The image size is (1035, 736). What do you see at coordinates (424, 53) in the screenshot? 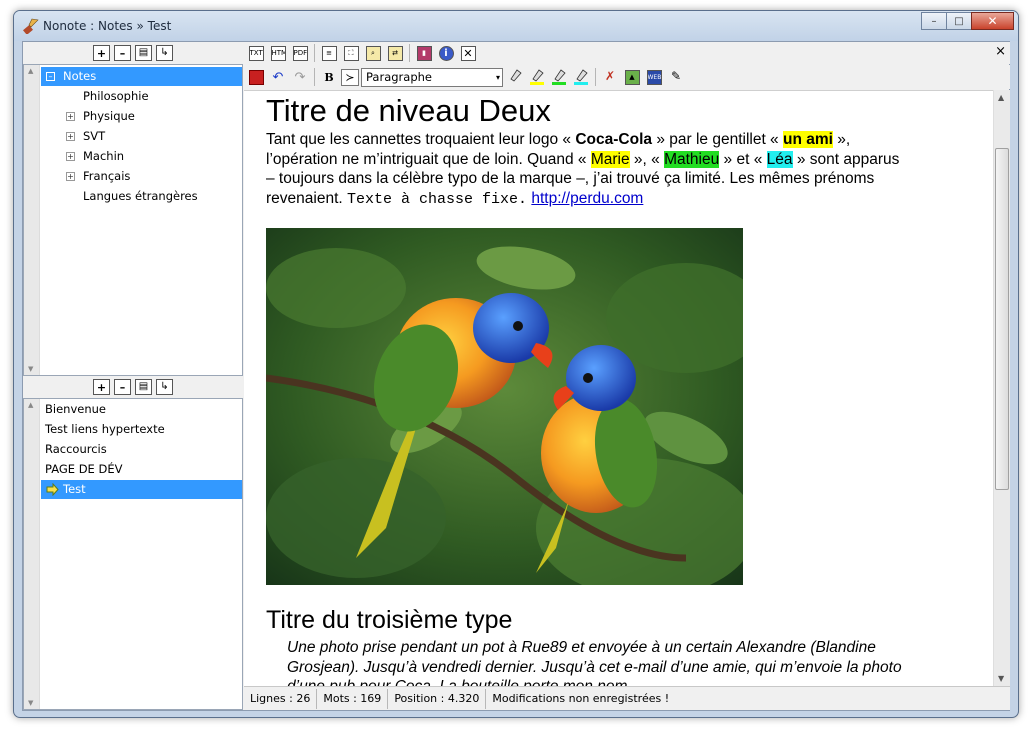
I see `help-book-button: ▮` at bounding box center [424, 53].